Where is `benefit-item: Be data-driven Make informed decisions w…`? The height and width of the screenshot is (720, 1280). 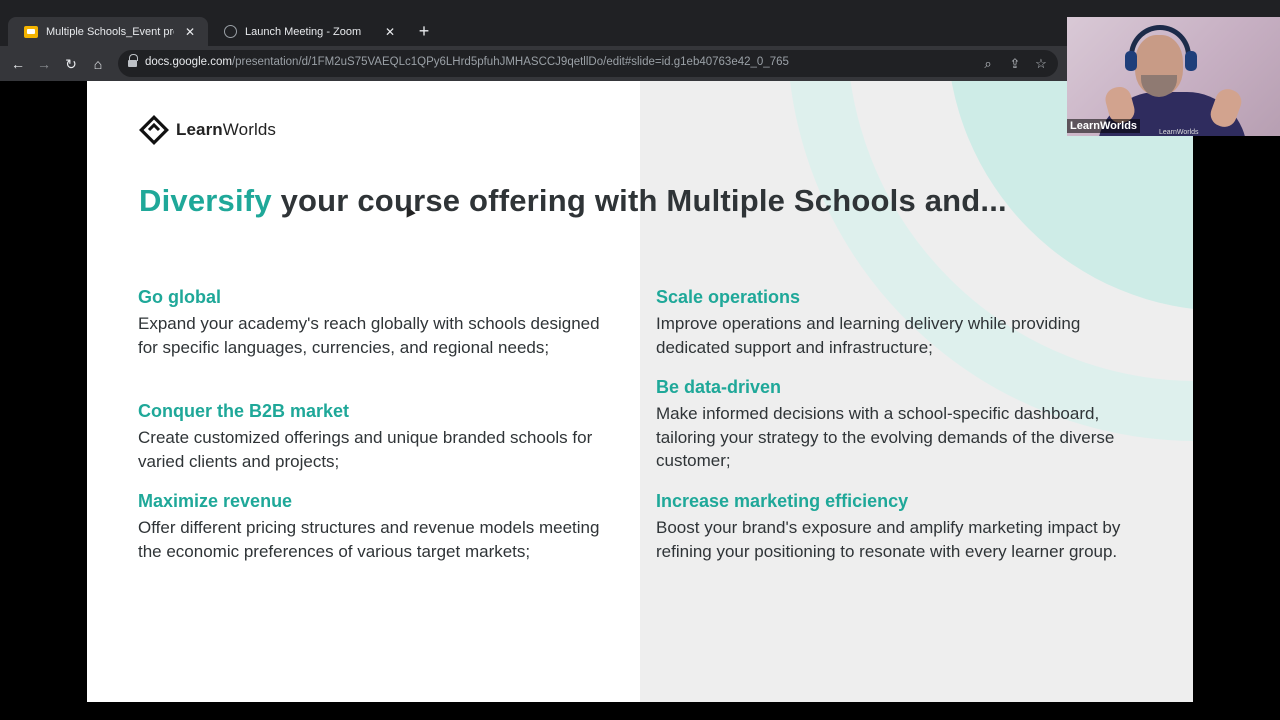
benefit-item: Be data-driven Make informed decisions w… is located at coordinates (891, 425).